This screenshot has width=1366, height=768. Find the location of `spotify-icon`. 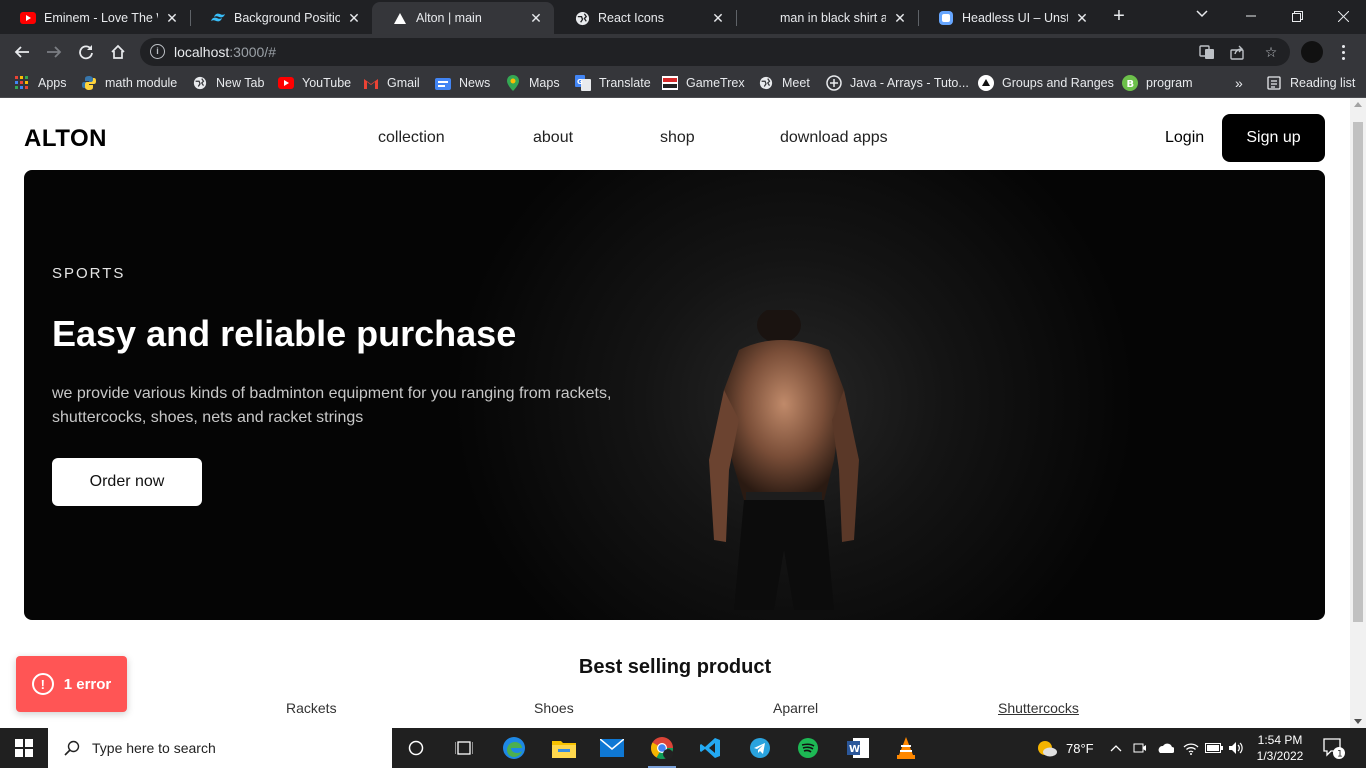

spotify-icon is located at coordinates (808, 748).